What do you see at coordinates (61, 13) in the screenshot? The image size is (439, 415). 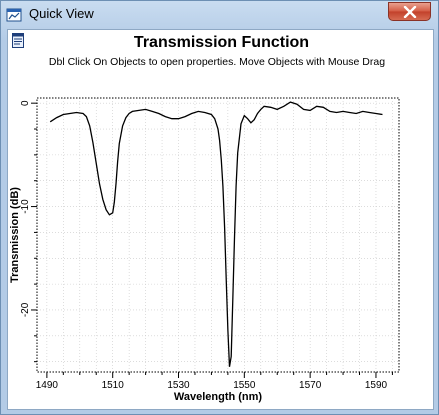 I see `window-title: Quick View` at bounding box center [61, 13].